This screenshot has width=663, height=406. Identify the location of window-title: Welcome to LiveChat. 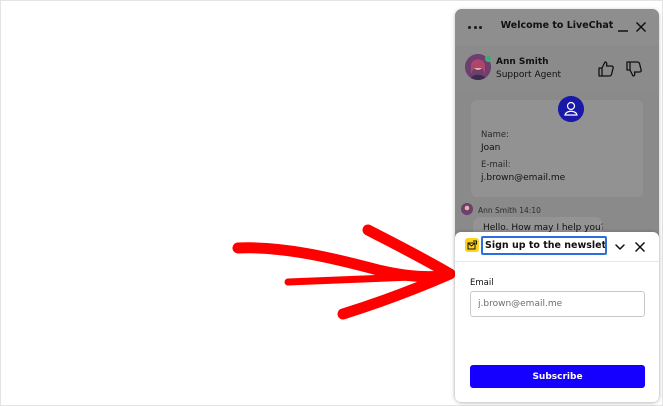
(557, 25).